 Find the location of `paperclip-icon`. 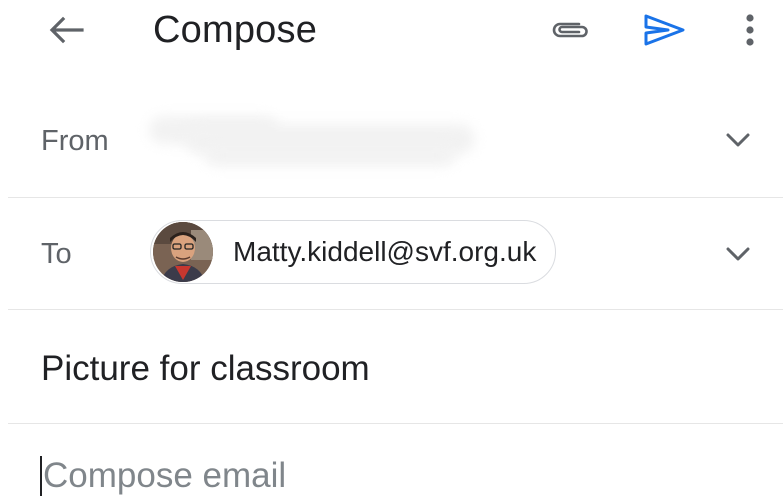

paperclip-icon is located at coordinates (570, 30).